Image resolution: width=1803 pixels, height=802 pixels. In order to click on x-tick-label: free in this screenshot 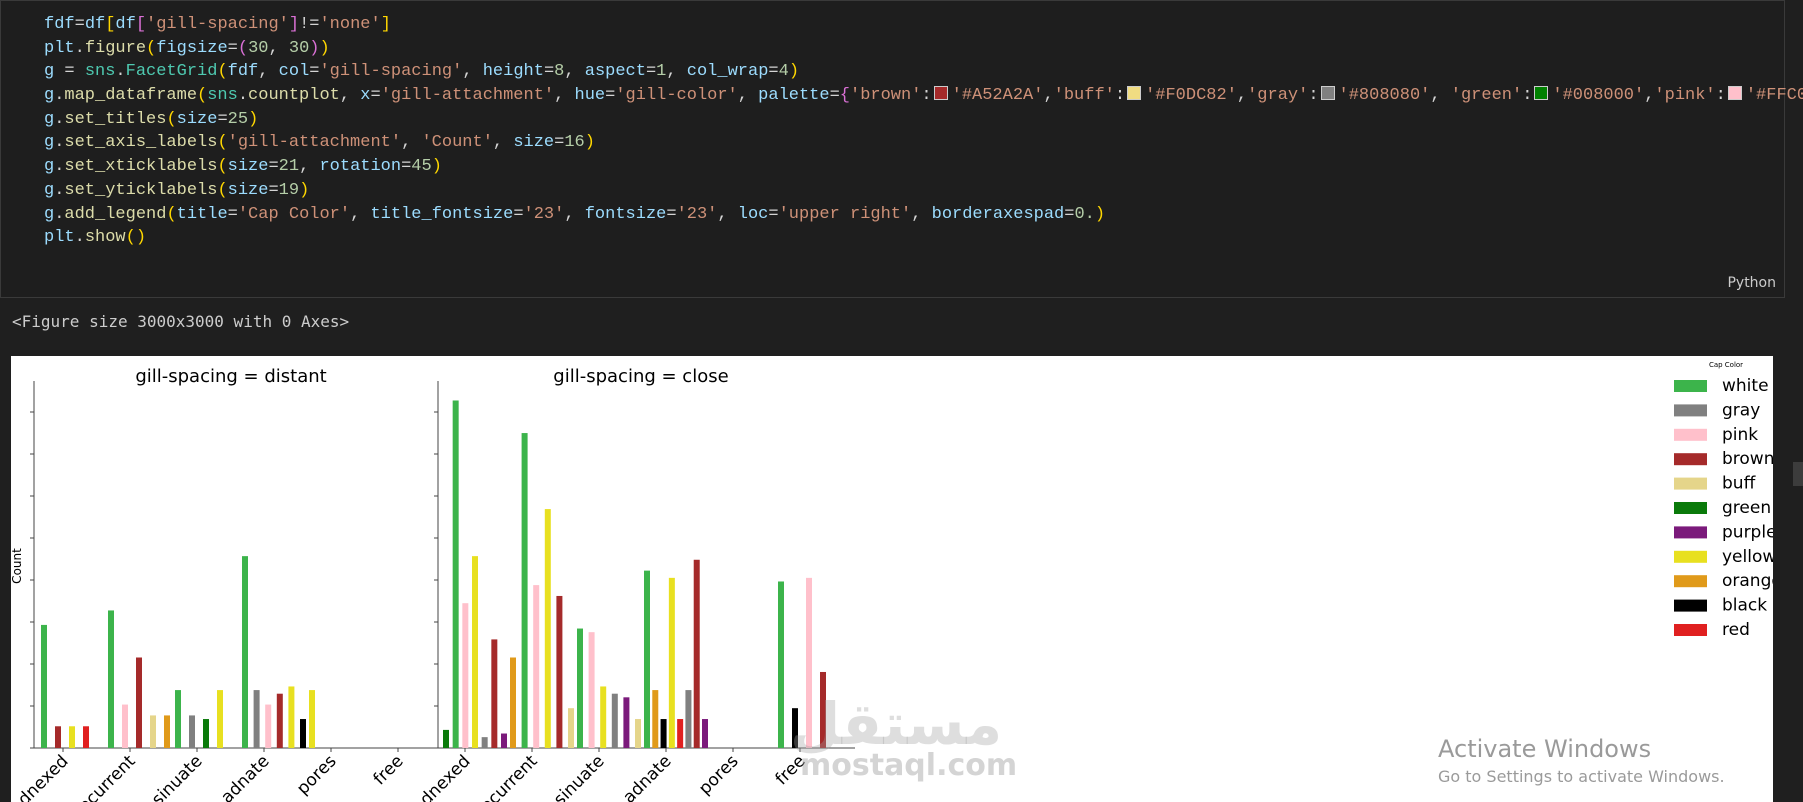, I will do `click(389, 770)`.